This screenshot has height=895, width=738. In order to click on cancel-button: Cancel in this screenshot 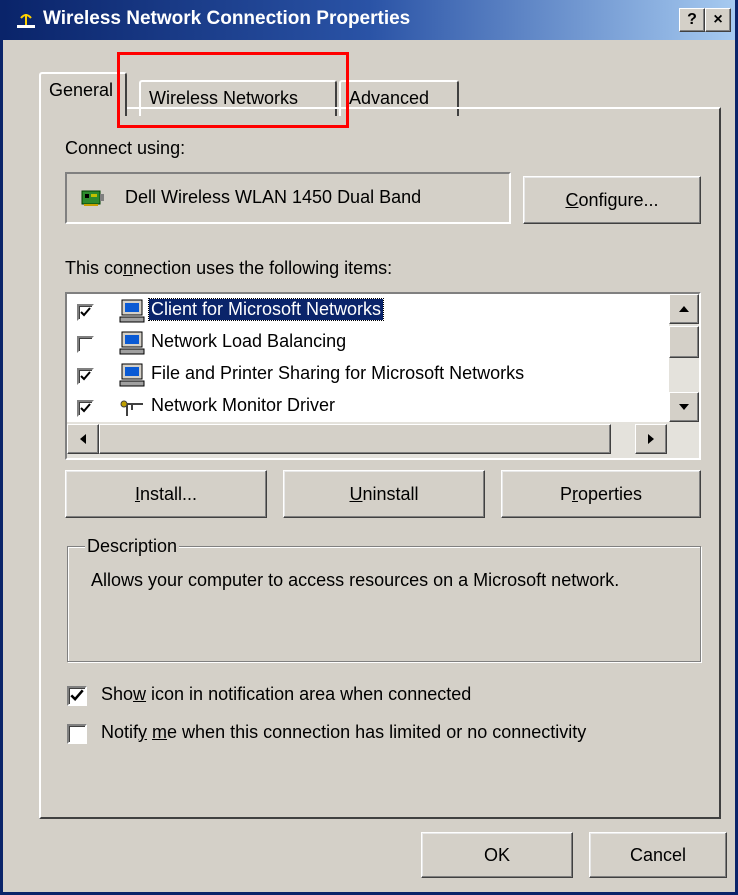, I will do `click(658, 855)`.